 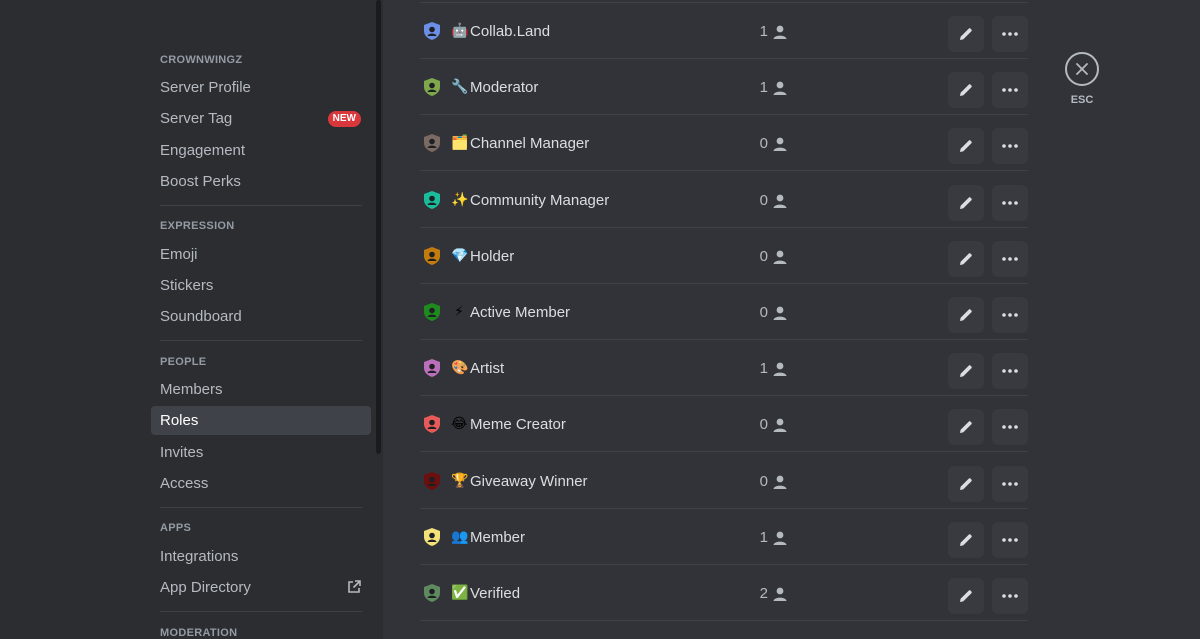 I want to click on sidebar-item-integrations: Integrations, so click(x=261, y=556).